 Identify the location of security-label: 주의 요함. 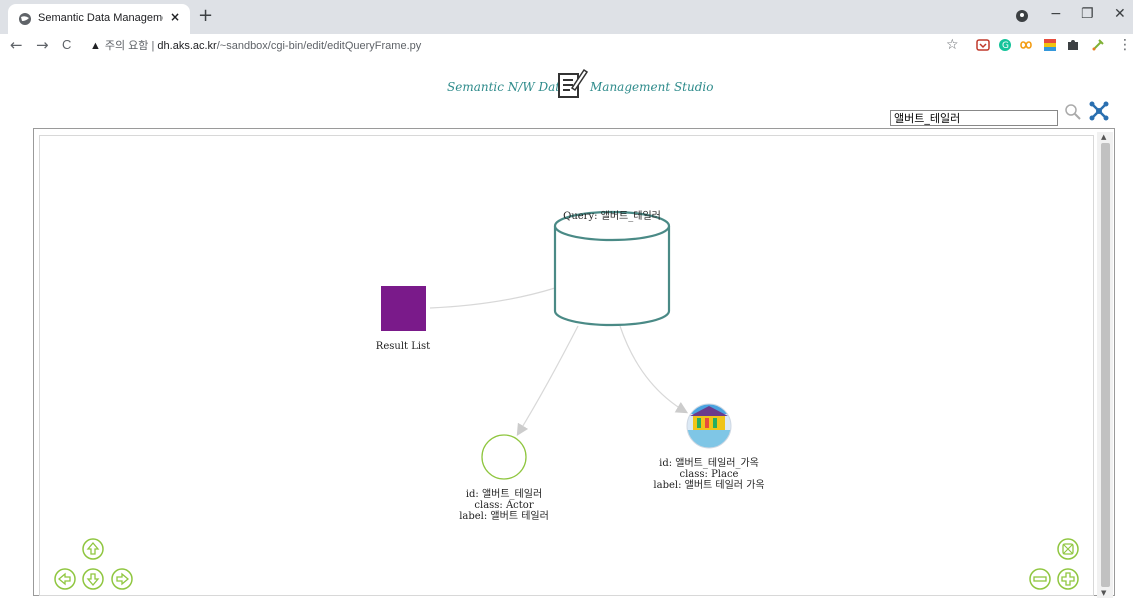
(127, 46).